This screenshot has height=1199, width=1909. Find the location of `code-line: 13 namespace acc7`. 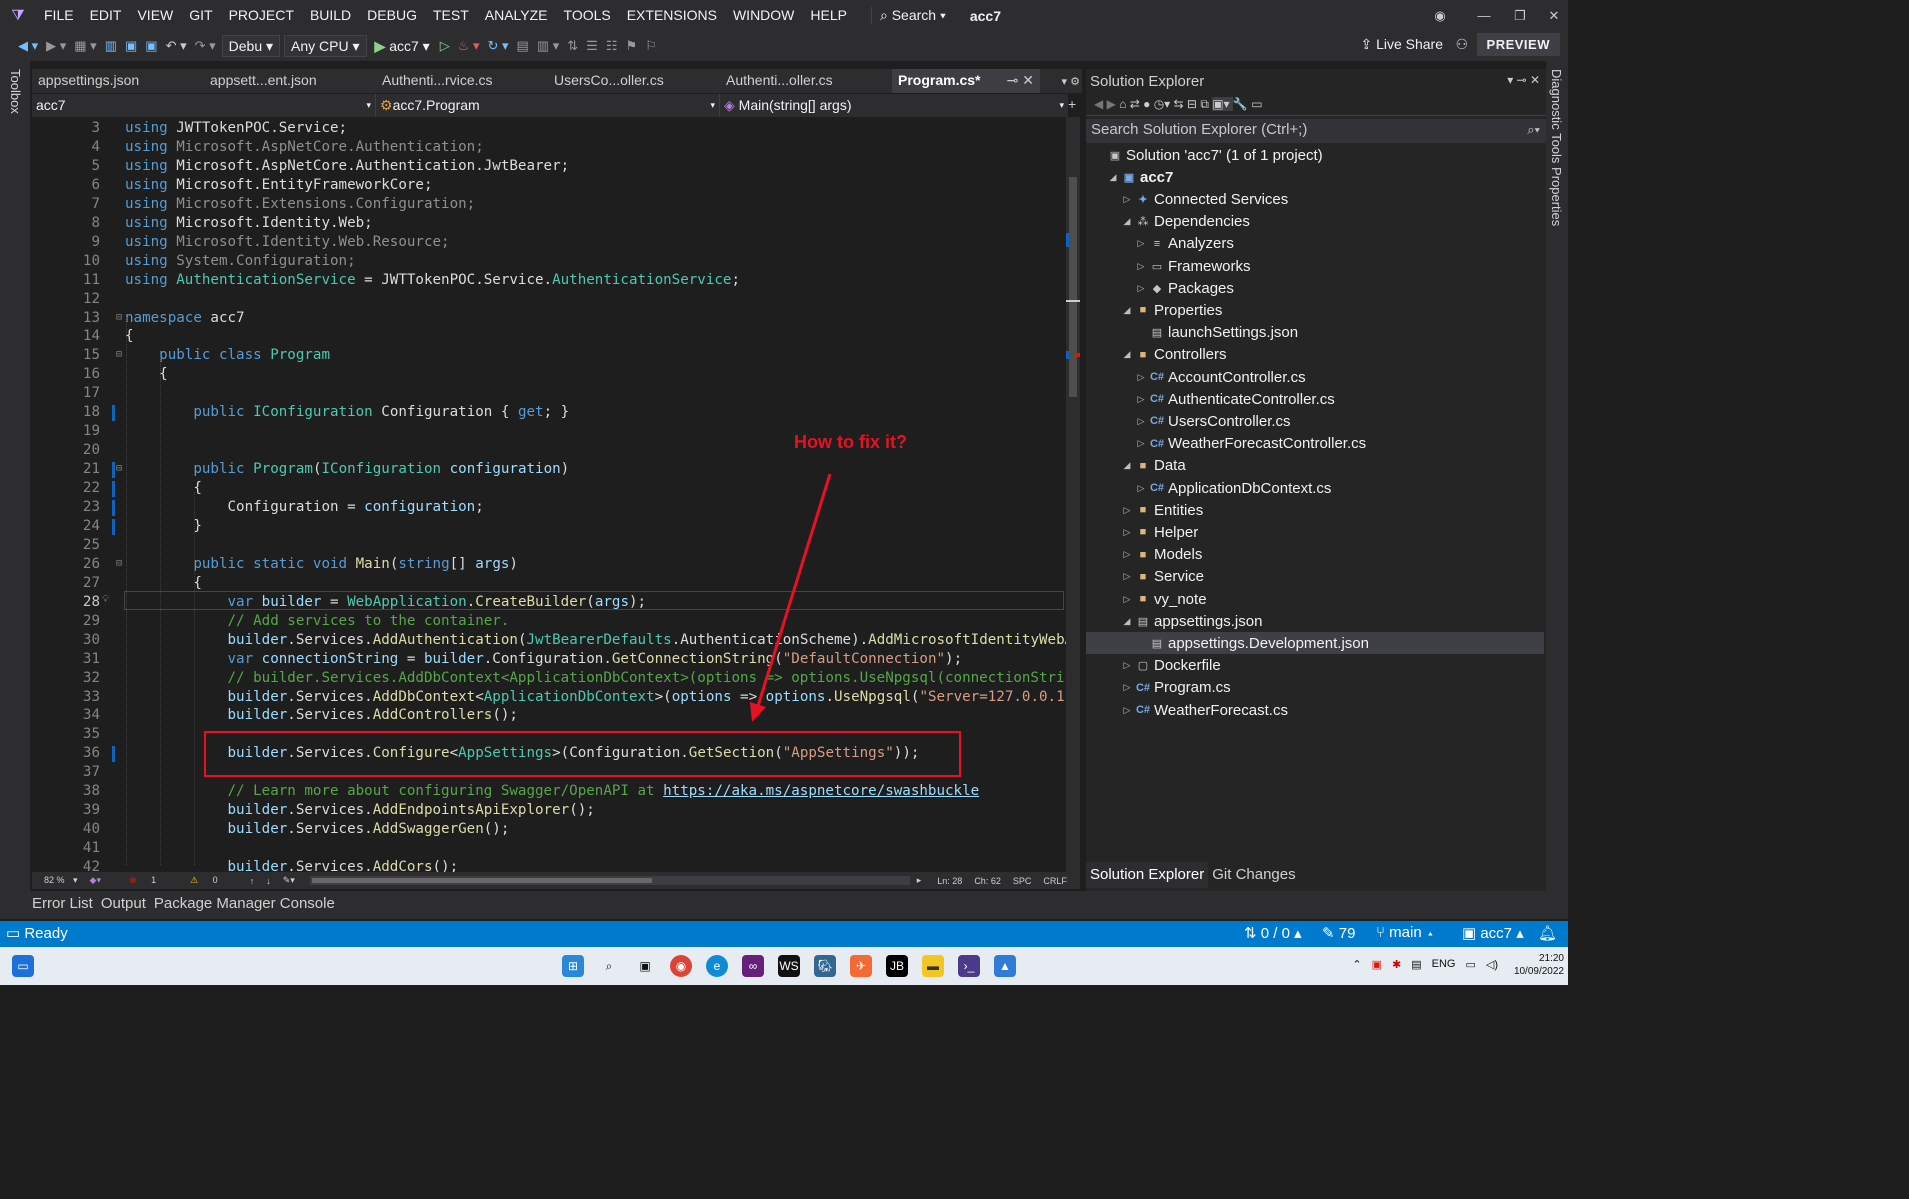

code-line: 13 namespace acc7 is located at coordinates (549, 318).